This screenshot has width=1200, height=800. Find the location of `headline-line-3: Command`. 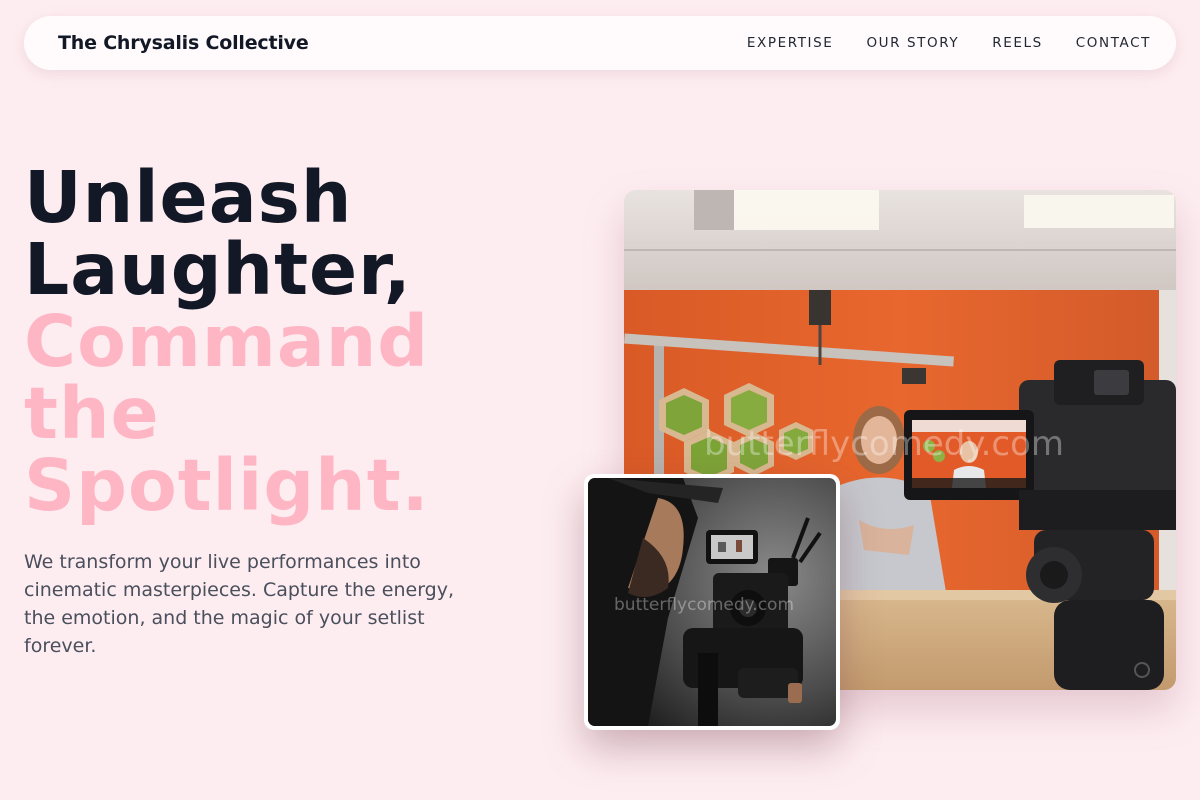

headline-line-3: Command is located at coordinates (227, 341).